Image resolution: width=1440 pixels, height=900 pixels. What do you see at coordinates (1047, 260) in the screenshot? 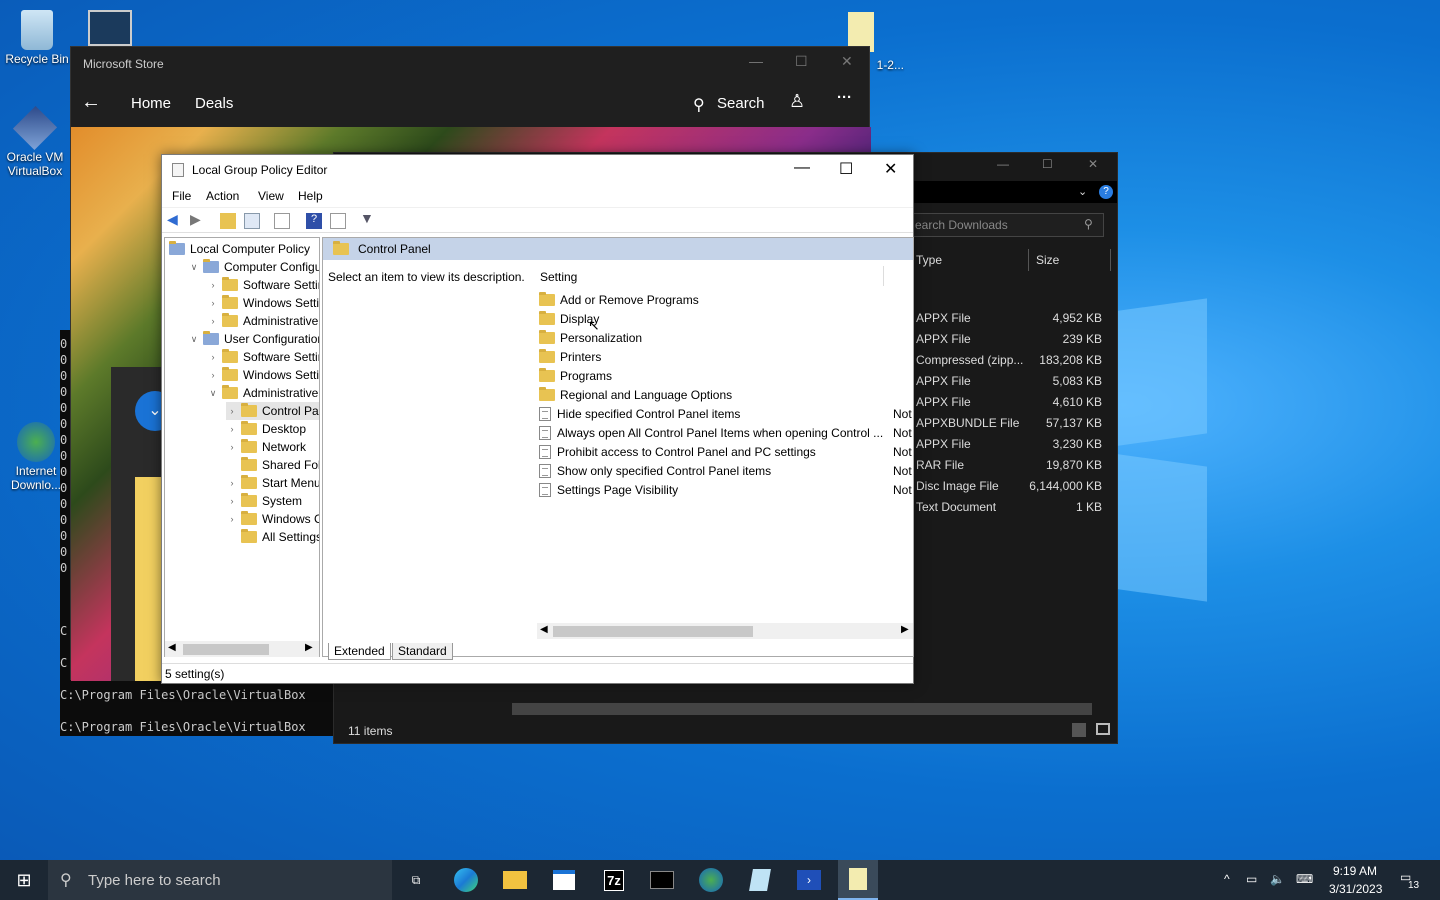
I see `column-size: Size` at bounding box center [1047, 260].